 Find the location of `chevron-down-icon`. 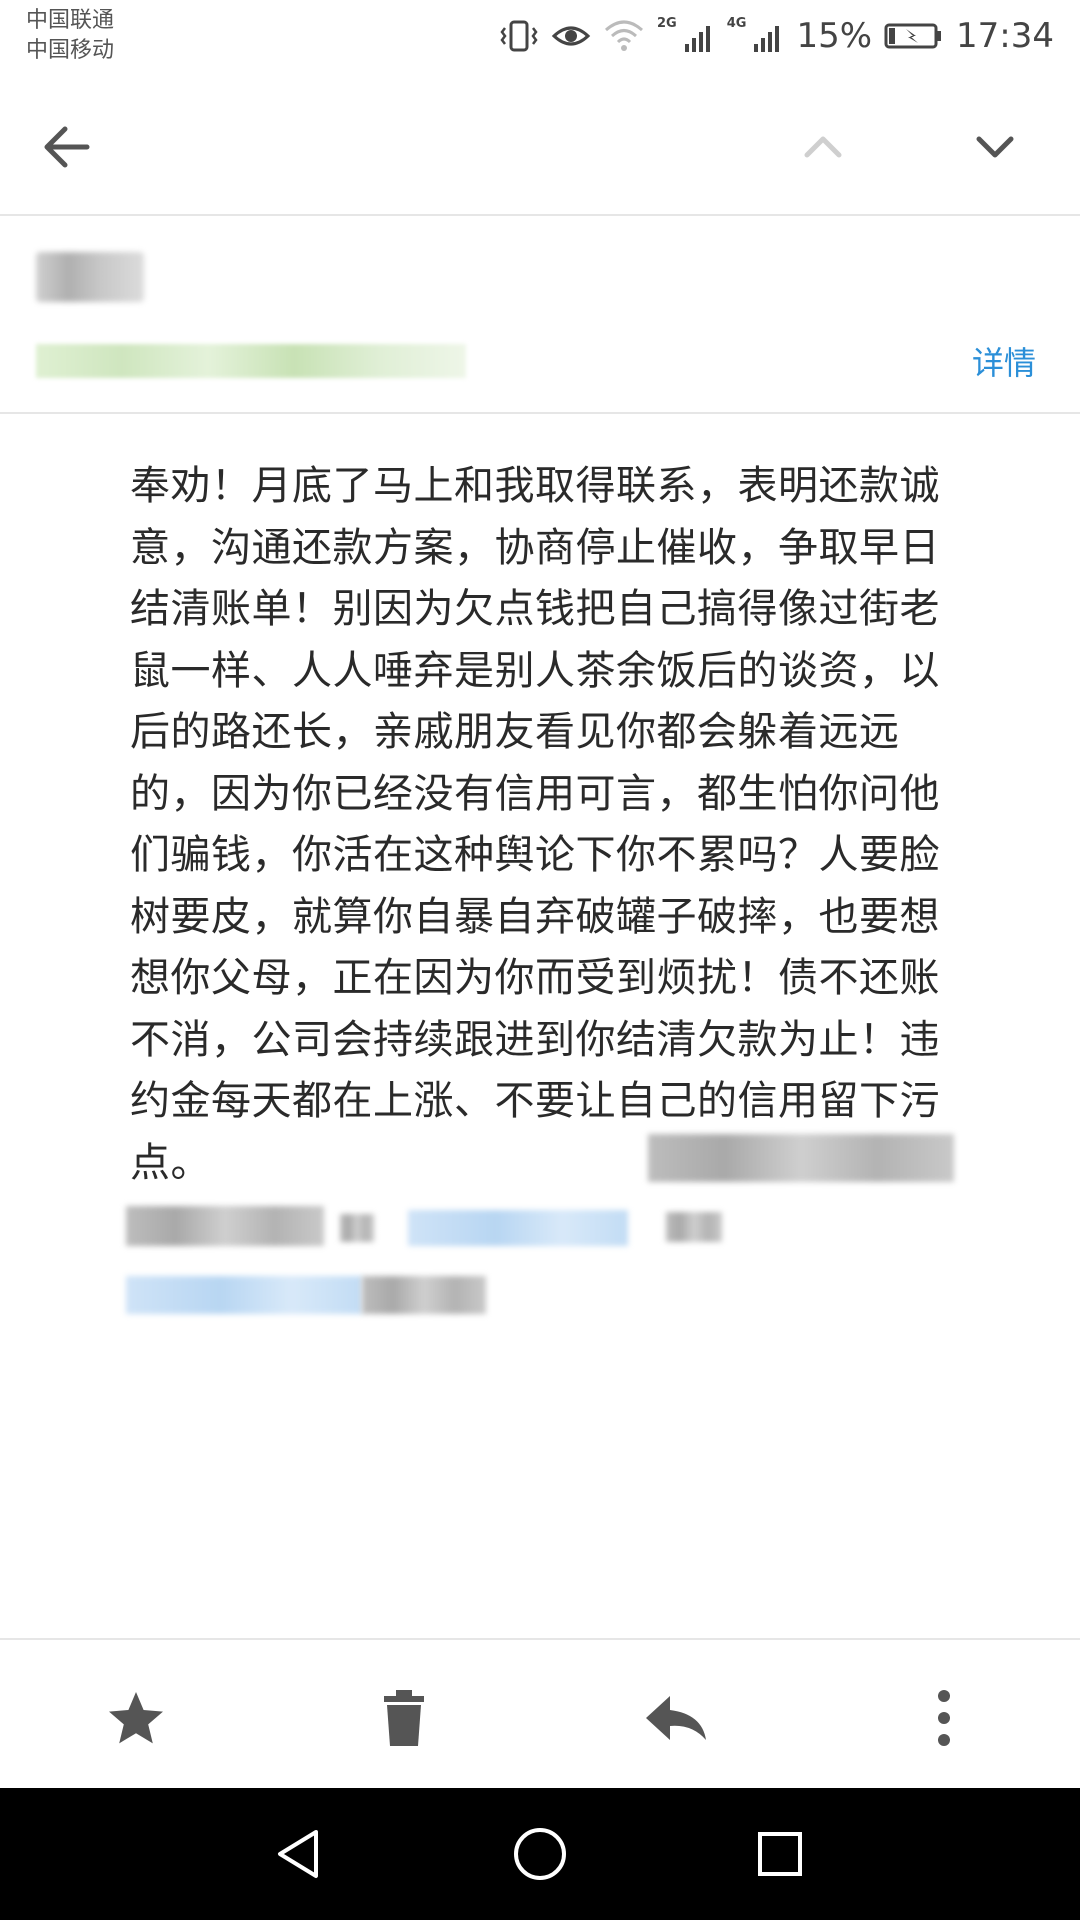

chevron-down-icon is located at coordinates (995, 147).